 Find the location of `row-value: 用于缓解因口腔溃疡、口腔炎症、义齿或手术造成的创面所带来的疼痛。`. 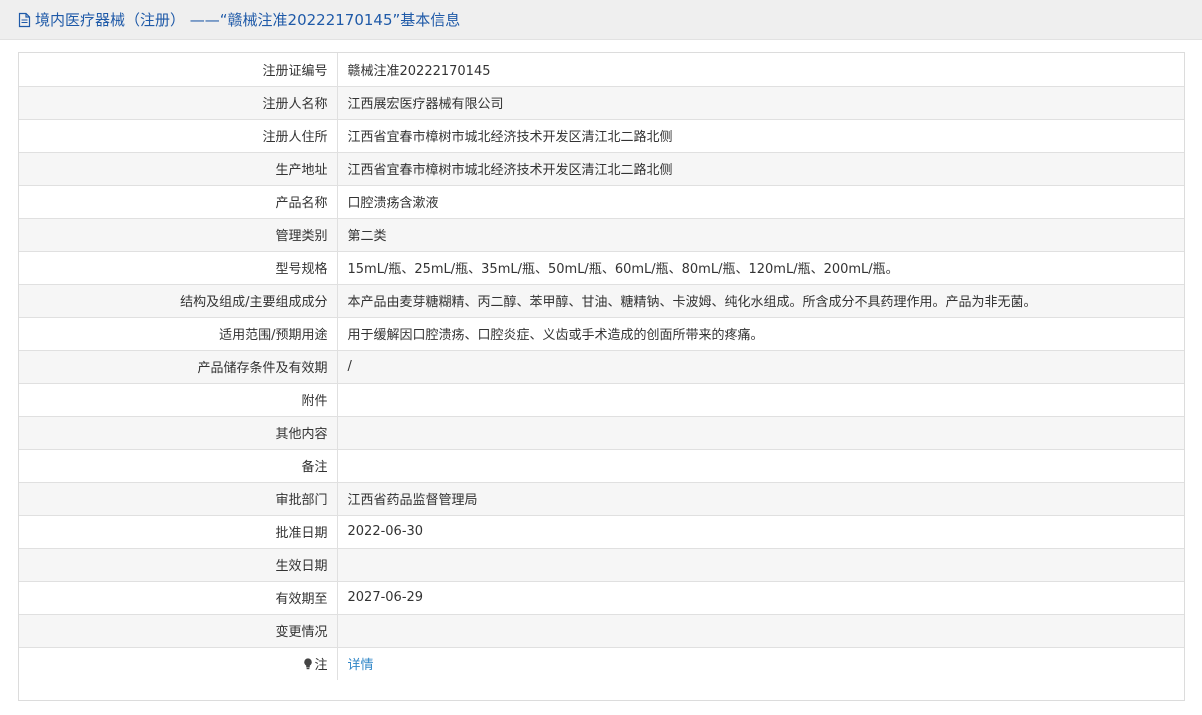

row-value: 用于缓解因口腔溃疡、口腔炎症、义齿或手术造成的创面所带来的疼痛。 is located at coordinates (760, 334).